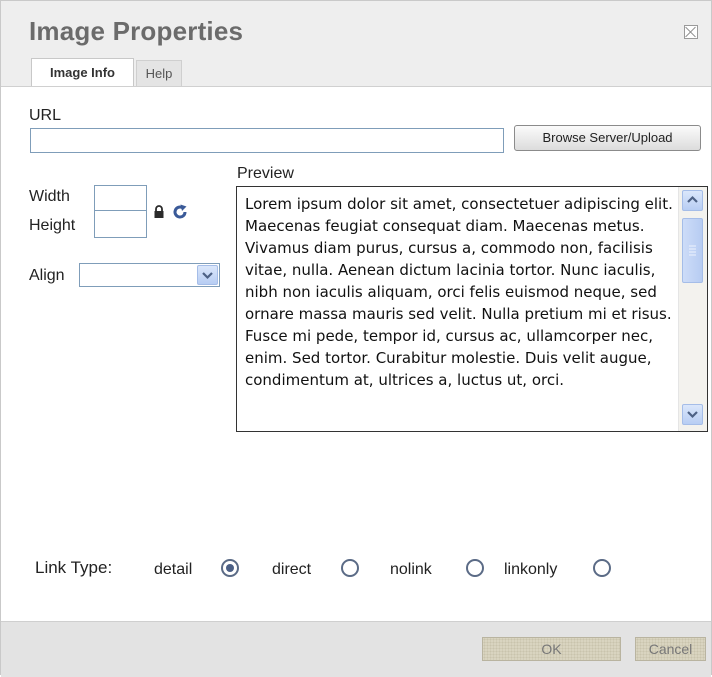 This screenshot has width=712, height=677. What do you see at coordinates (207, 275) in the screenshot?
I see `chevron-down-icon` at bounding box center [207, 275].